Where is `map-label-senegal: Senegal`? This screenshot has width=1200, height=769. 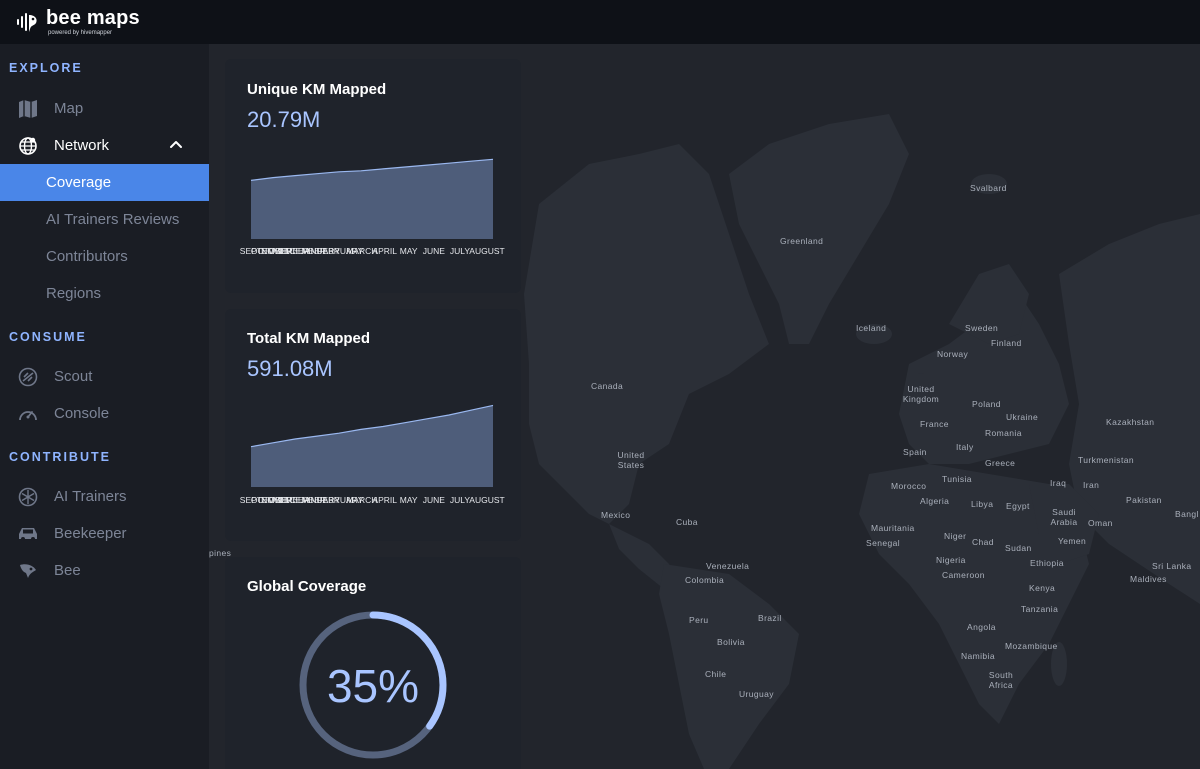 map-label-senegal: Senegal is located at coordinates (883, 543).